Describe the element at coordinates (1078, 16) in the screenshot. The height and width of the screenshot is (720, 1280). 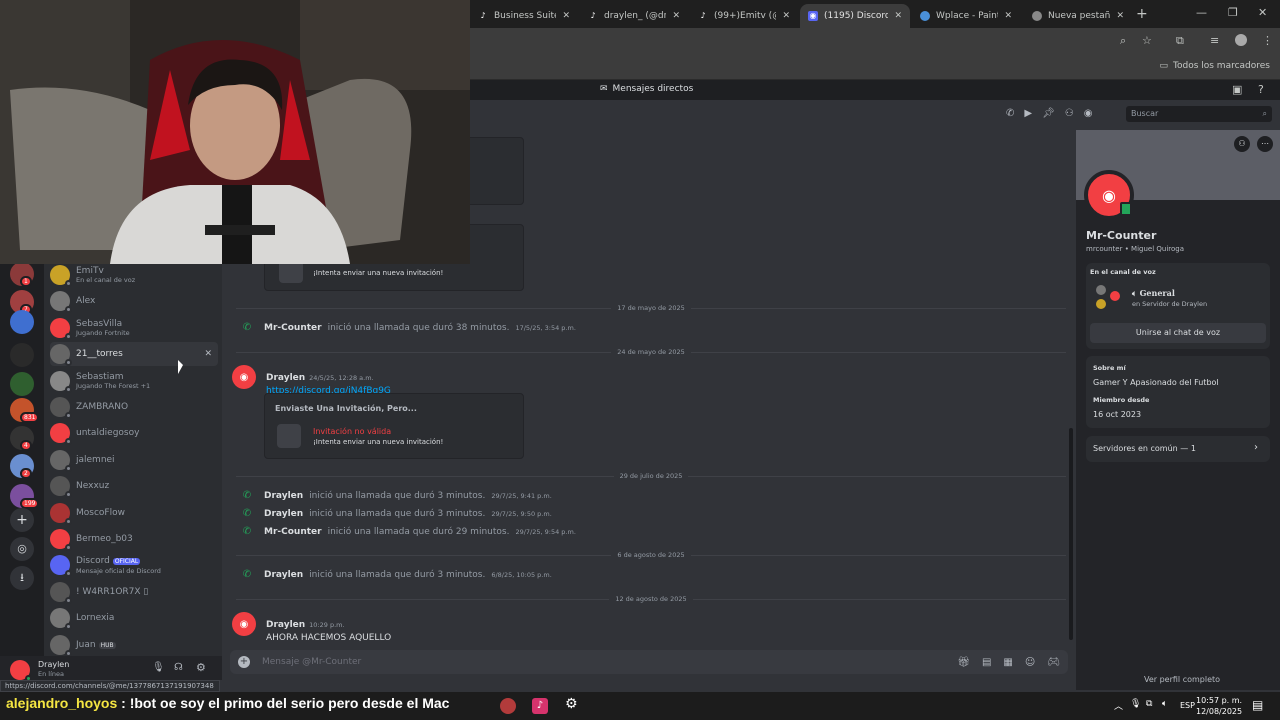
I see `tab-new-tab: Nueva pestaña ✕` at that location.